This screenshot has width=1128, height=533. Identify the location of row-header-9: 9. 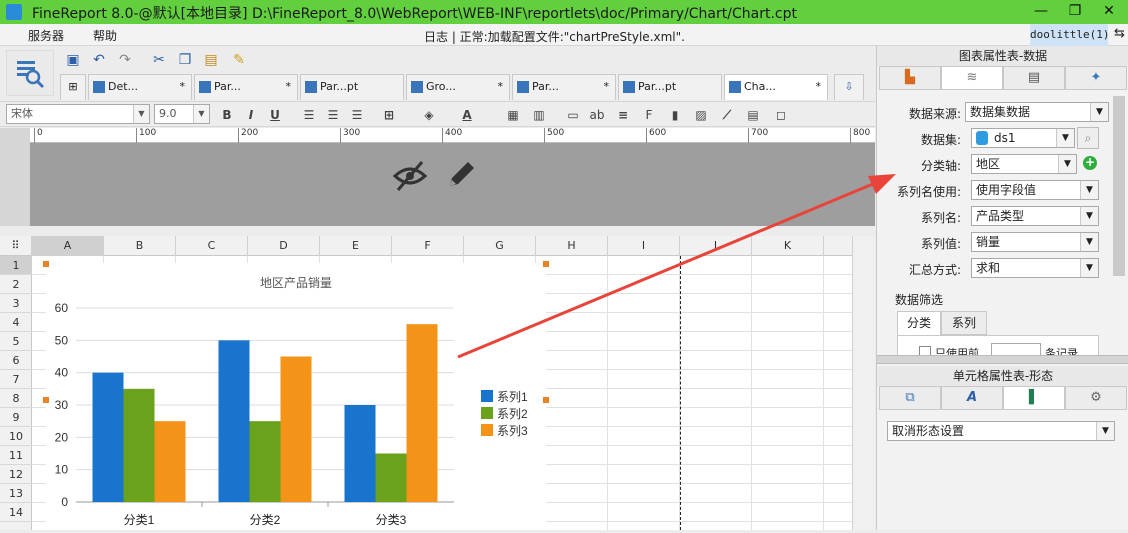
(16, 417).